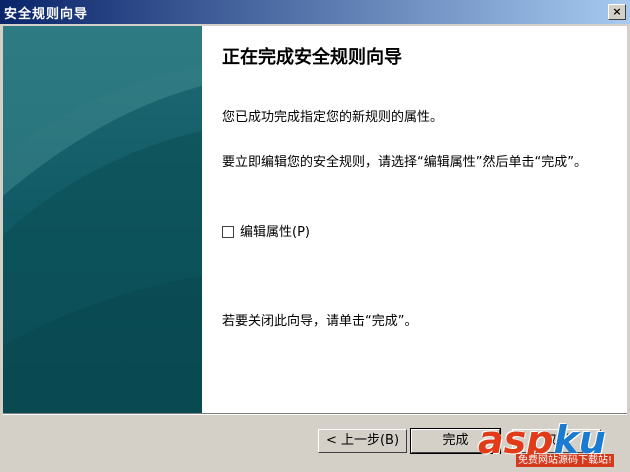 This screenshot has height=472, width=630. I want to click on back-button: < 上一步(B), so click(362, 441).